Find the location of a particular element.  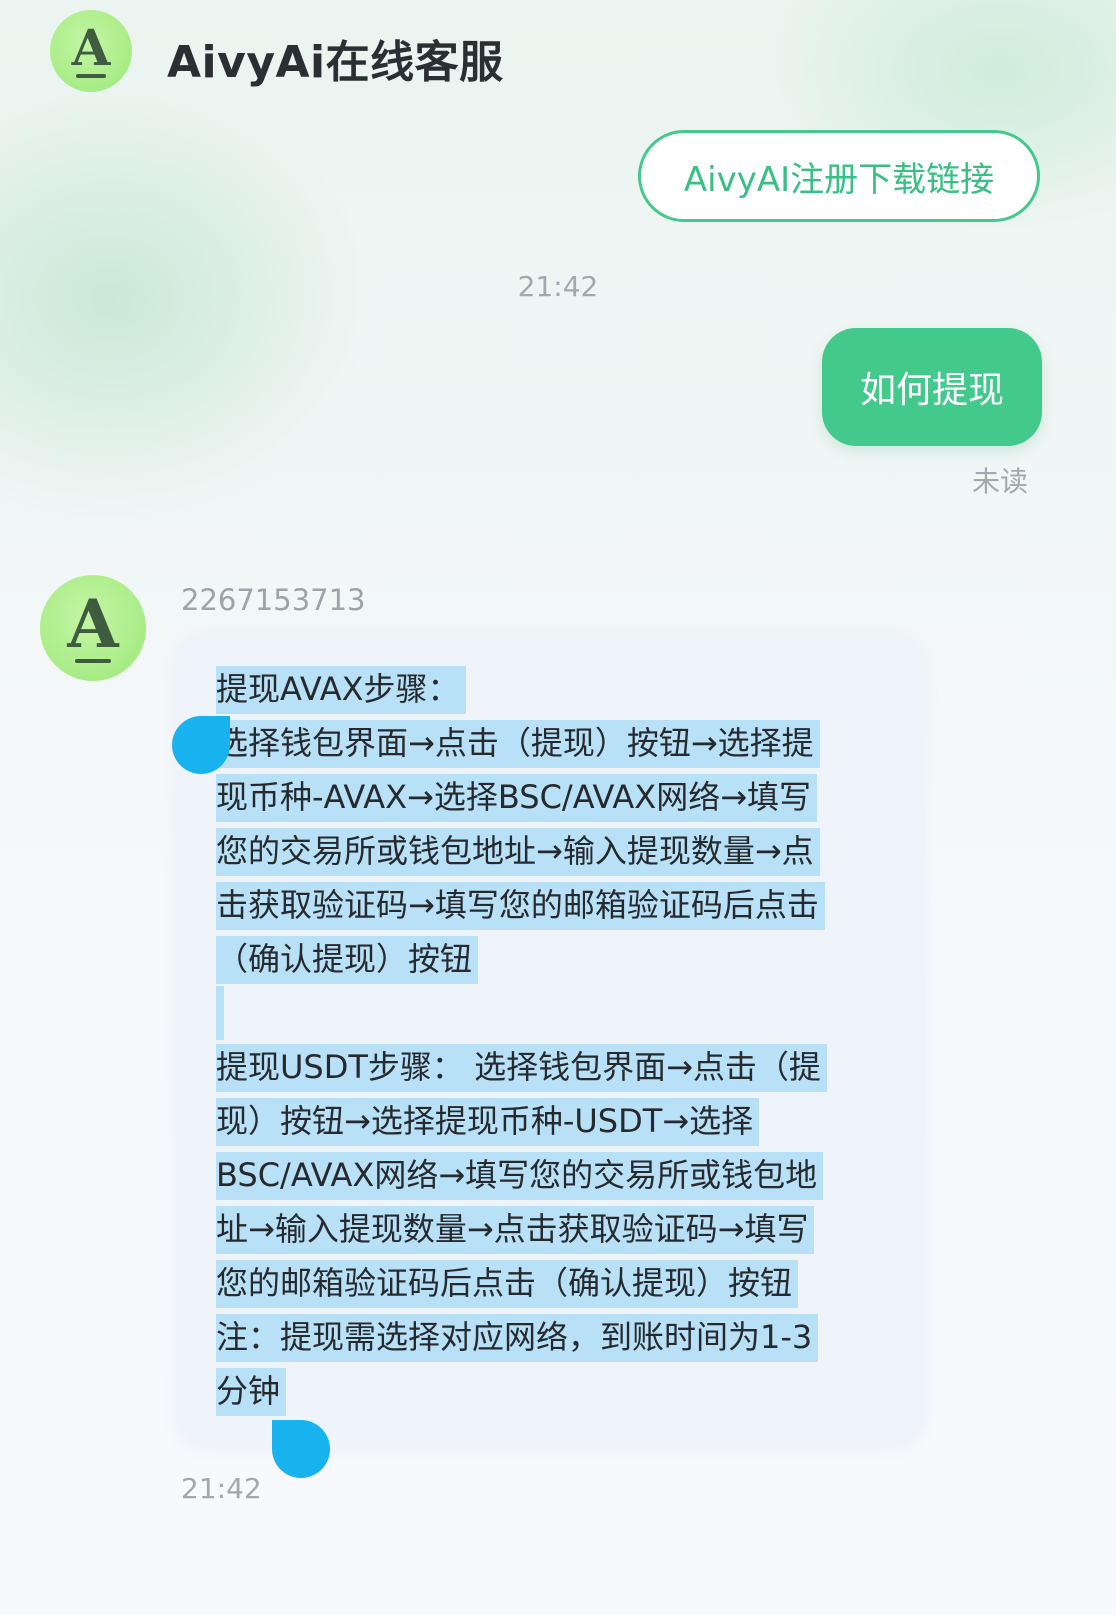

message-line: （确认提现）按钮 is located at coordinates (556, 959).